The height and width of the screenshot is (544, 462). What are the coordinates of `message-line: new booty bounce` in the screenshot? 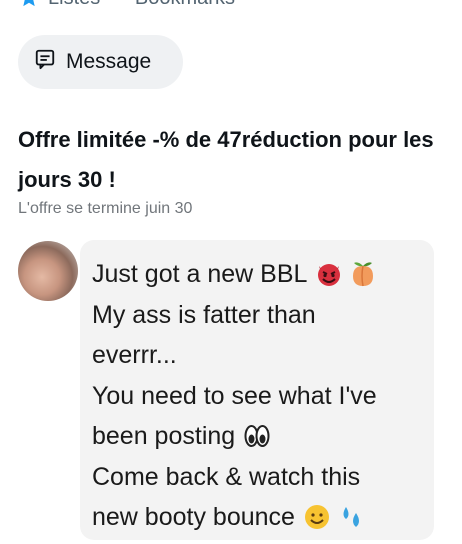 It's located at (263, 517).